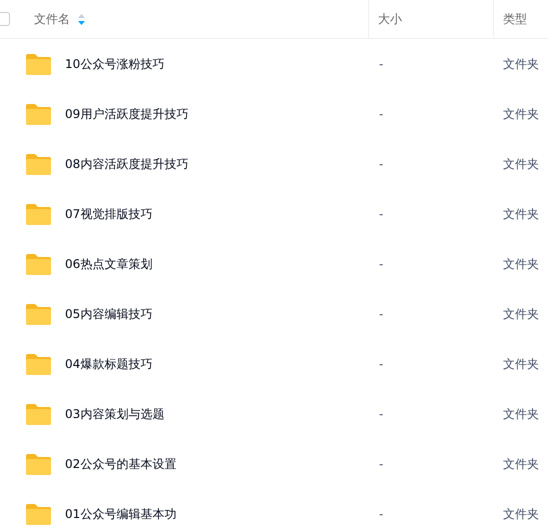  What do you see at coordinates (126, 164) in the screenshot?
I see `folder-name: 08内容活跃度提升技巧` at bounding box center [126, 164].